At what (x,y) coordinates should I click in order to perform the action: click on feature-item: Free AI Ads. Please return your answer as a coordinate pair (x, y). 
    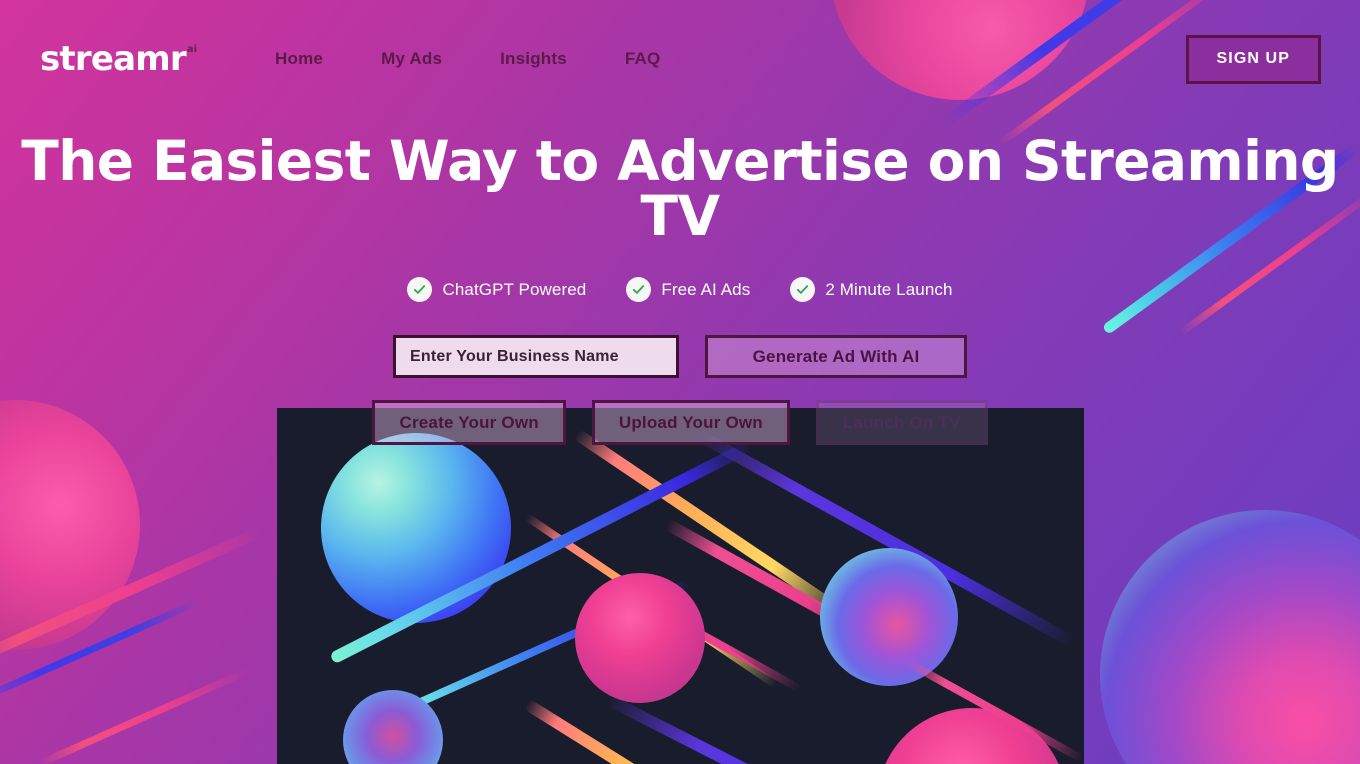
    Looking at the image, I should click on (688, 289).